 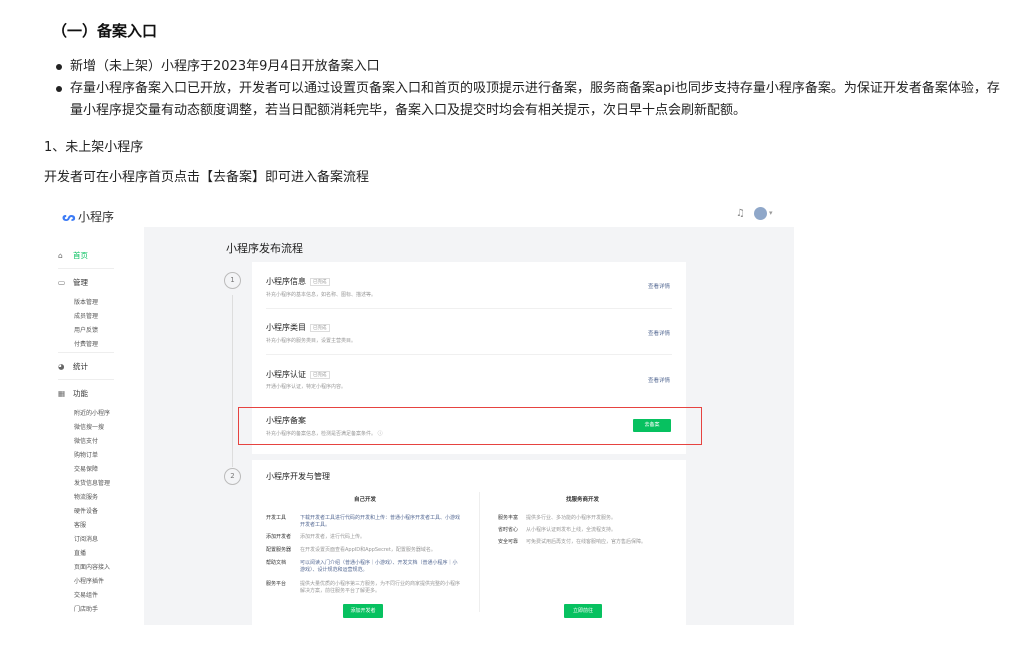 What do you see at coordinates (86, 538) in the screenshot?
I see `sidebar-subitem: 订阅消息` at bounding box center [86, 538].